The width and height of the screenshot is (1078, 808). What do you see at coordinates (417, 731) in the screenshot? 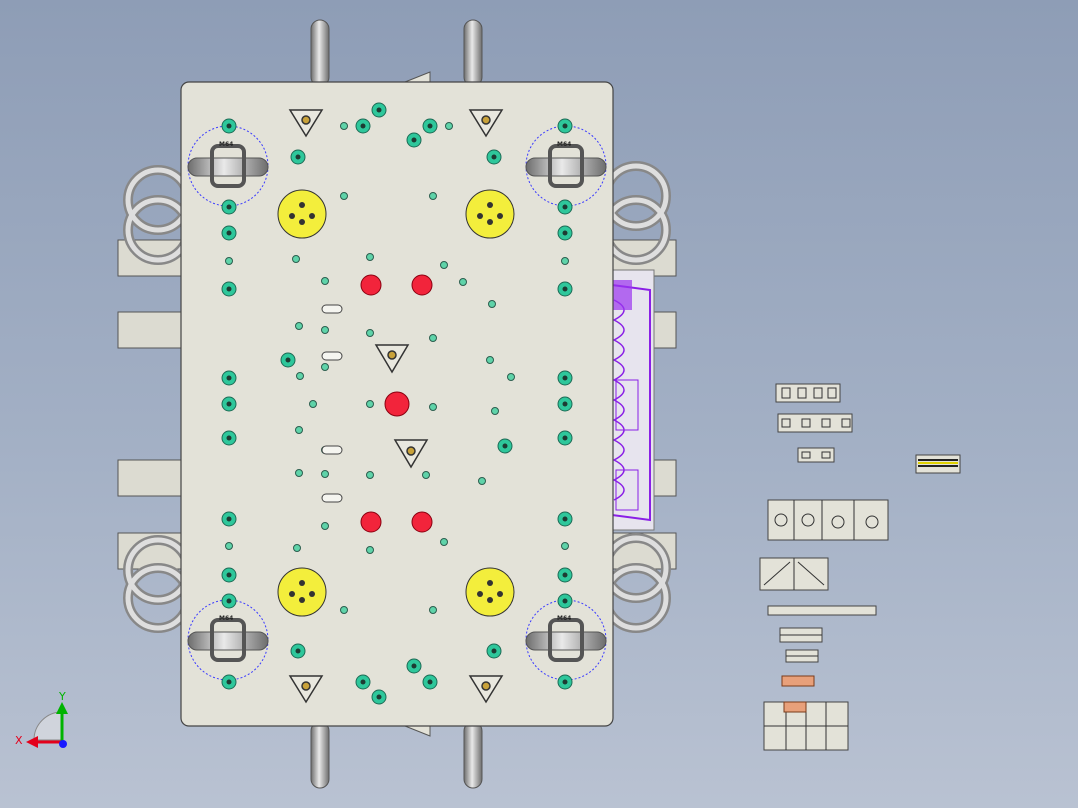
I see `wedge-bottom` at bounding box center [417, 731].